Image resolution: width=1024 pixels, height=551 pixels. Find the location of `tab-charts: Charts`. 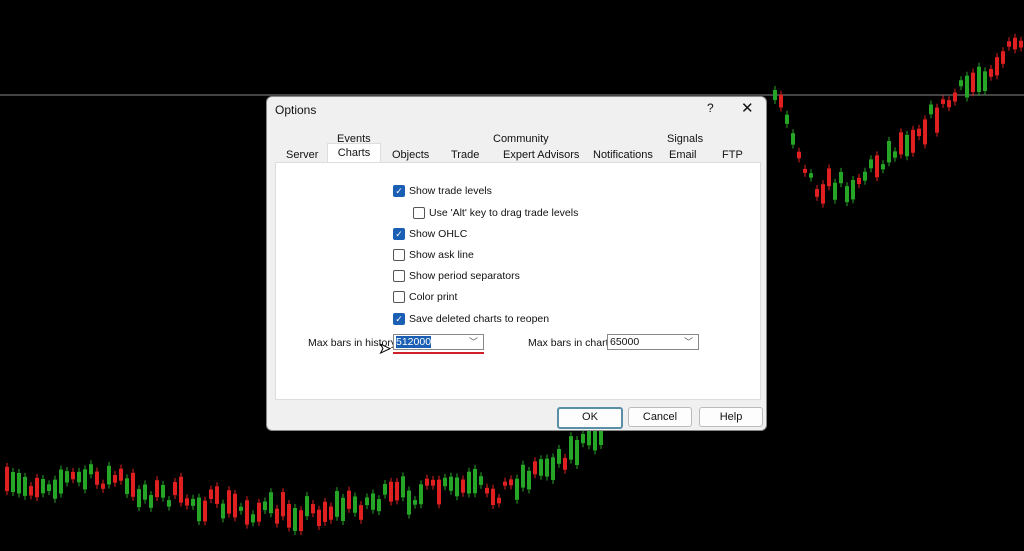

tab-charts: Charts is located at coordinates (354, 153).